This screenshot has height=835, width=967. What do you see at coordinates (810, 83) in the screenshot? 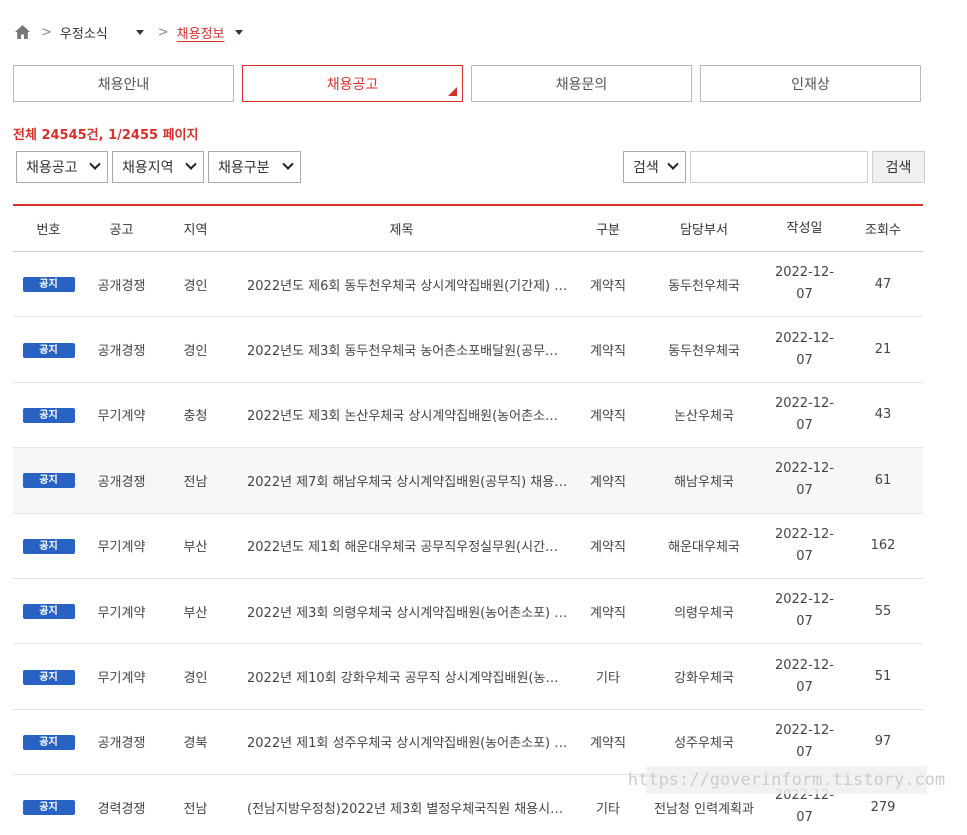
I see `tab-talent: 인재상` at bounding box center [810, 83].